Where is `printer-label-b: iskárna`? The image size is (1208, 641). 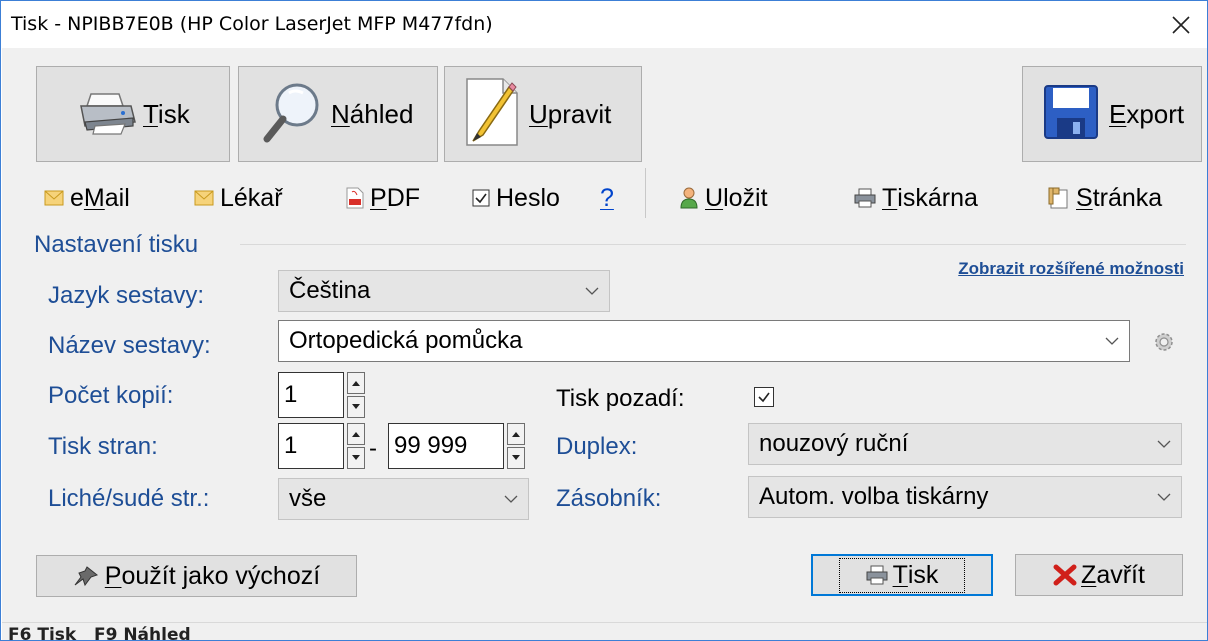 printer-label-b: iskárna is located at coordinates (937, 197).